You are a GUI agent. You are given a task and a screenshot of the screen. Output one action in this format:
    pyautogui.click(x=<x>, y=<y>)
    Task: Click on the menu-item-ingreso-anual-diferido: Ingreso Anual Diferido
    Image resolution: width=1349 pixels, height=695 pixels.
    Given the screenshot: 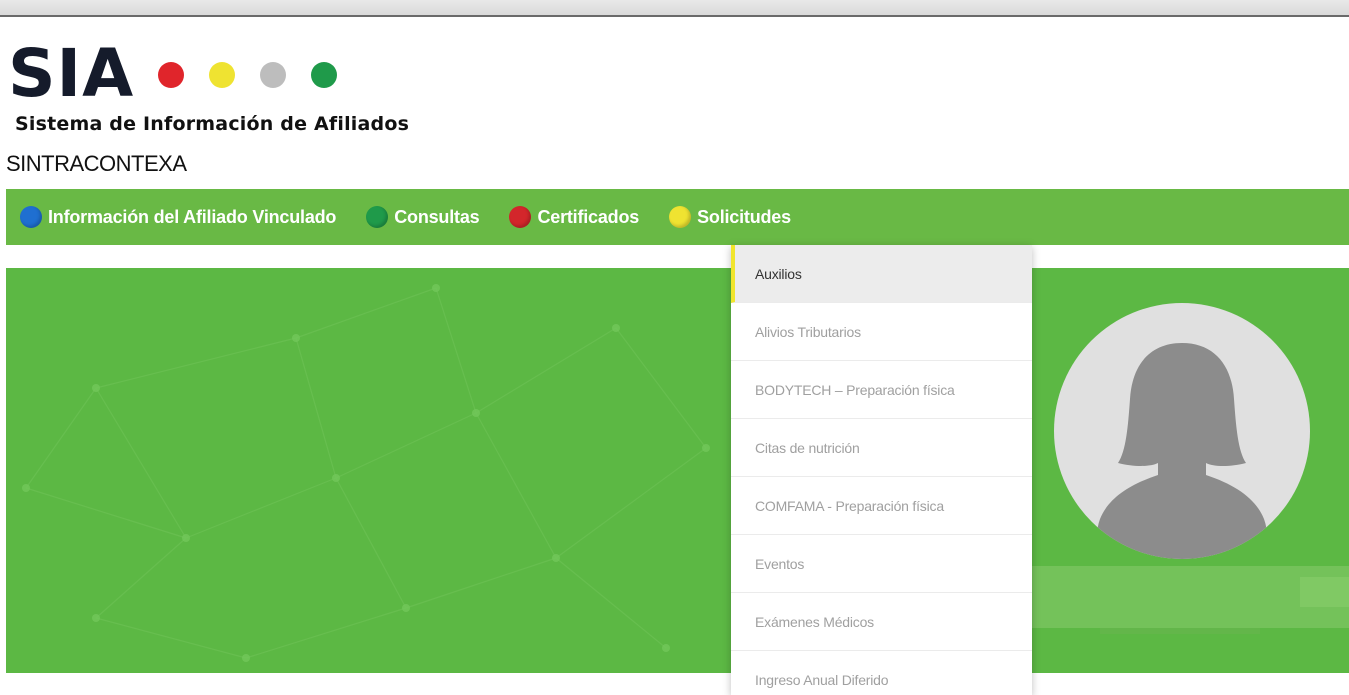 What is the action you would take?
    pyautogui.click(x=881, y=673)
    